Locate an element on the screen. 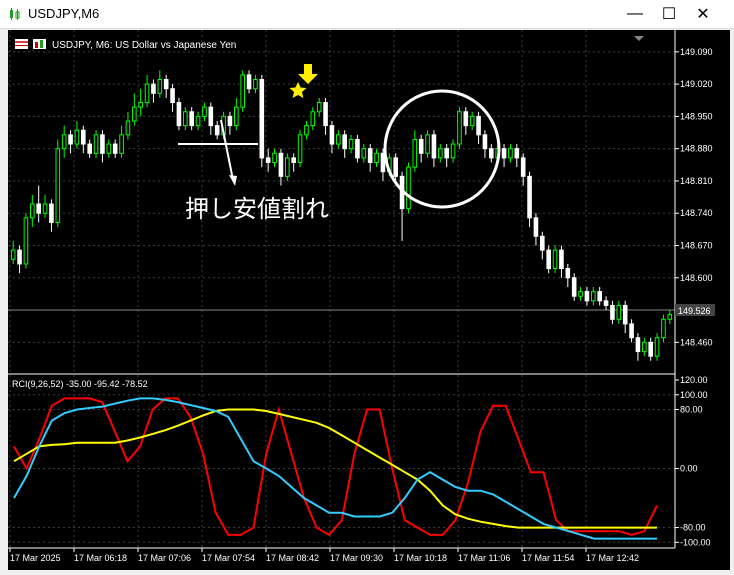  time-tick-label: 17 Mar 10:18 is located at coordinates (420, 558).